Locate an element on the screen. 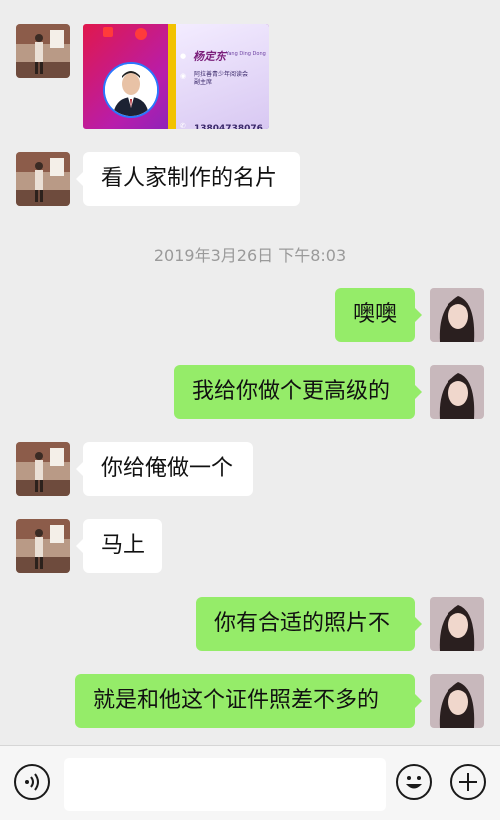  message-row: 你有合适的照片不 is located at coordinates (250, 624).